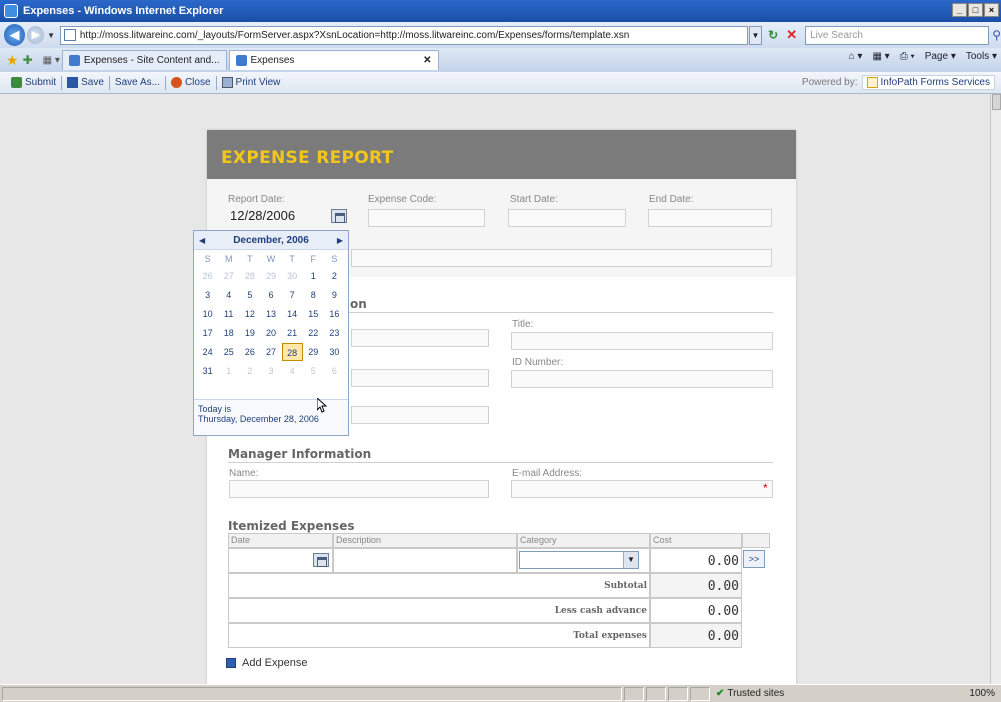 Image resolution: width=1001 pixels, height=702 pixels. I want to click on previous-month-icon: ◀, so click(202, 240).